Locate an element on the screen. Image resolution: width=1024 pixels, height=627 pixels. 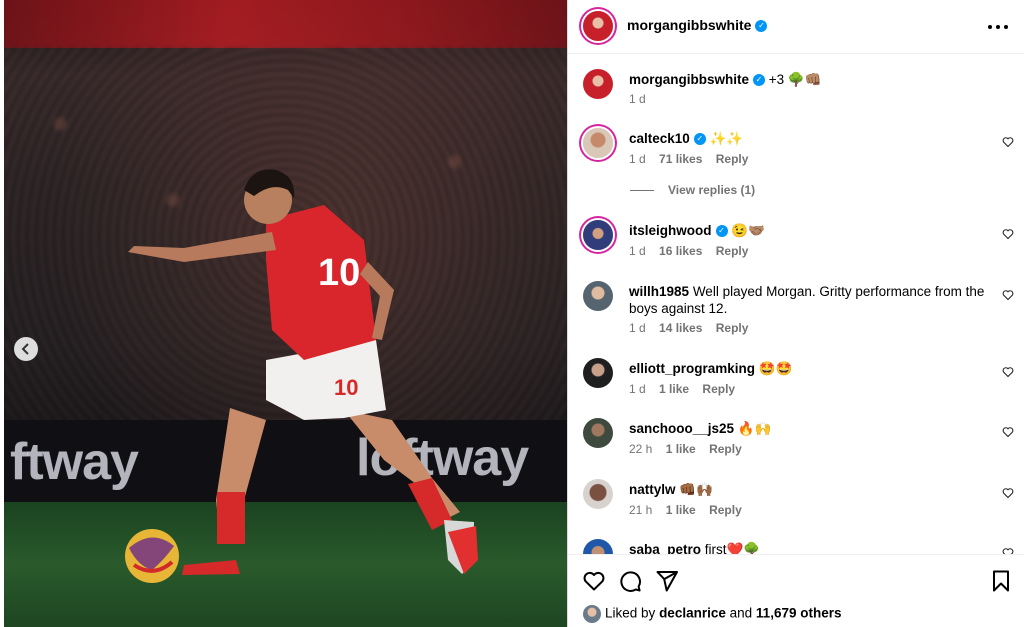
liked-by: Liked by declanrice and 11,679 others is located at coordinates (712, 614).